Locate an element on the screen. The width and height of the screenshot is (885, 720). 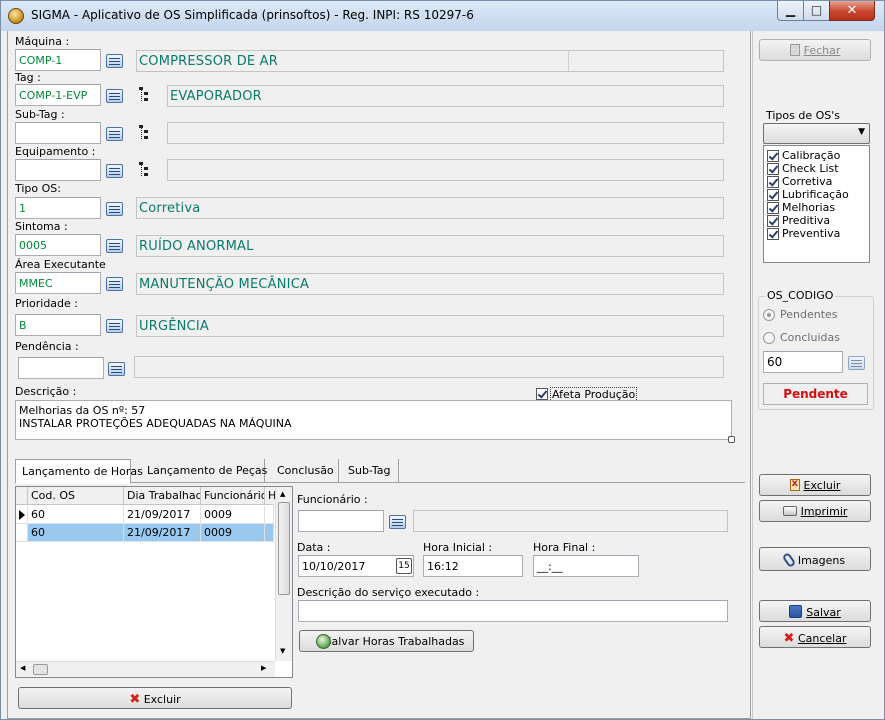
col-cod-os: Cod. OS is located at coordinates (76, 496).